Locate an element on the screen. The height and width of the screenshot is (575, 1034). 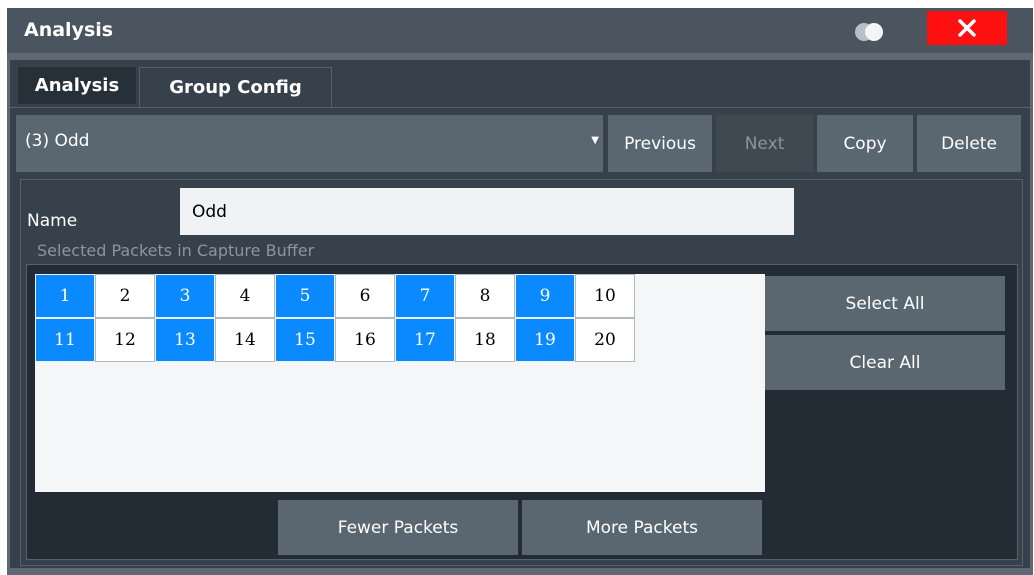
group-select: (3) Odd ▼ is located at coordinates (309, 143).